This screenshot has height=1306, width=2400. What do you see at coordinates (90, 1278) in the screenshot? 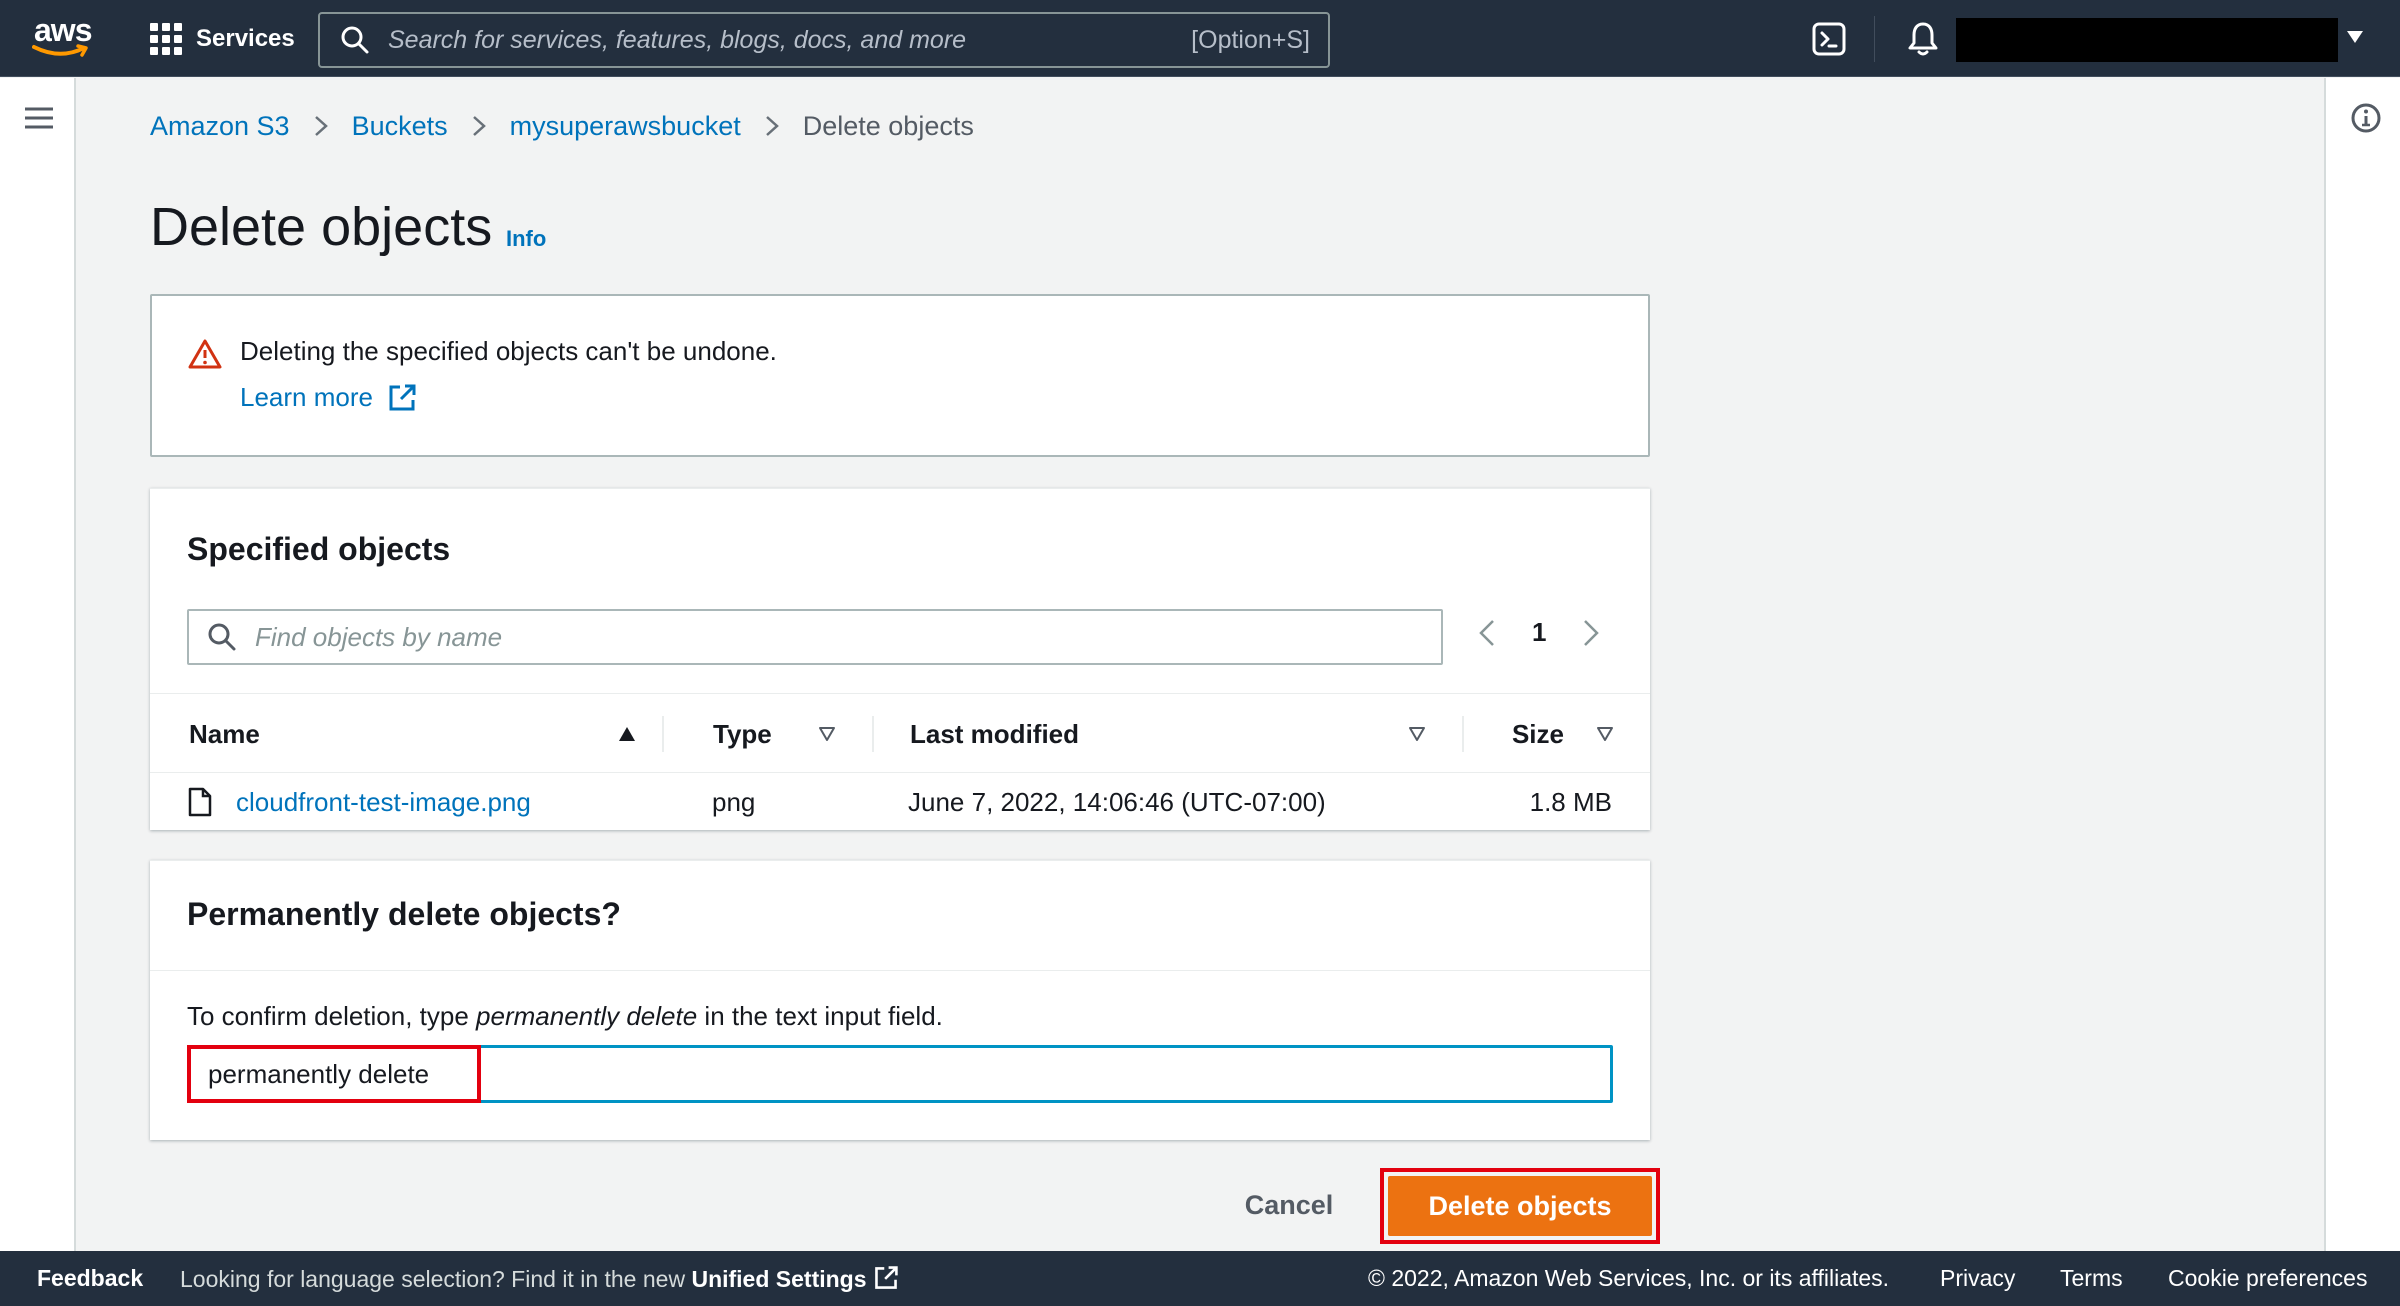
I see `feedback-link: Feedback` at bounding box center [90, 1278].